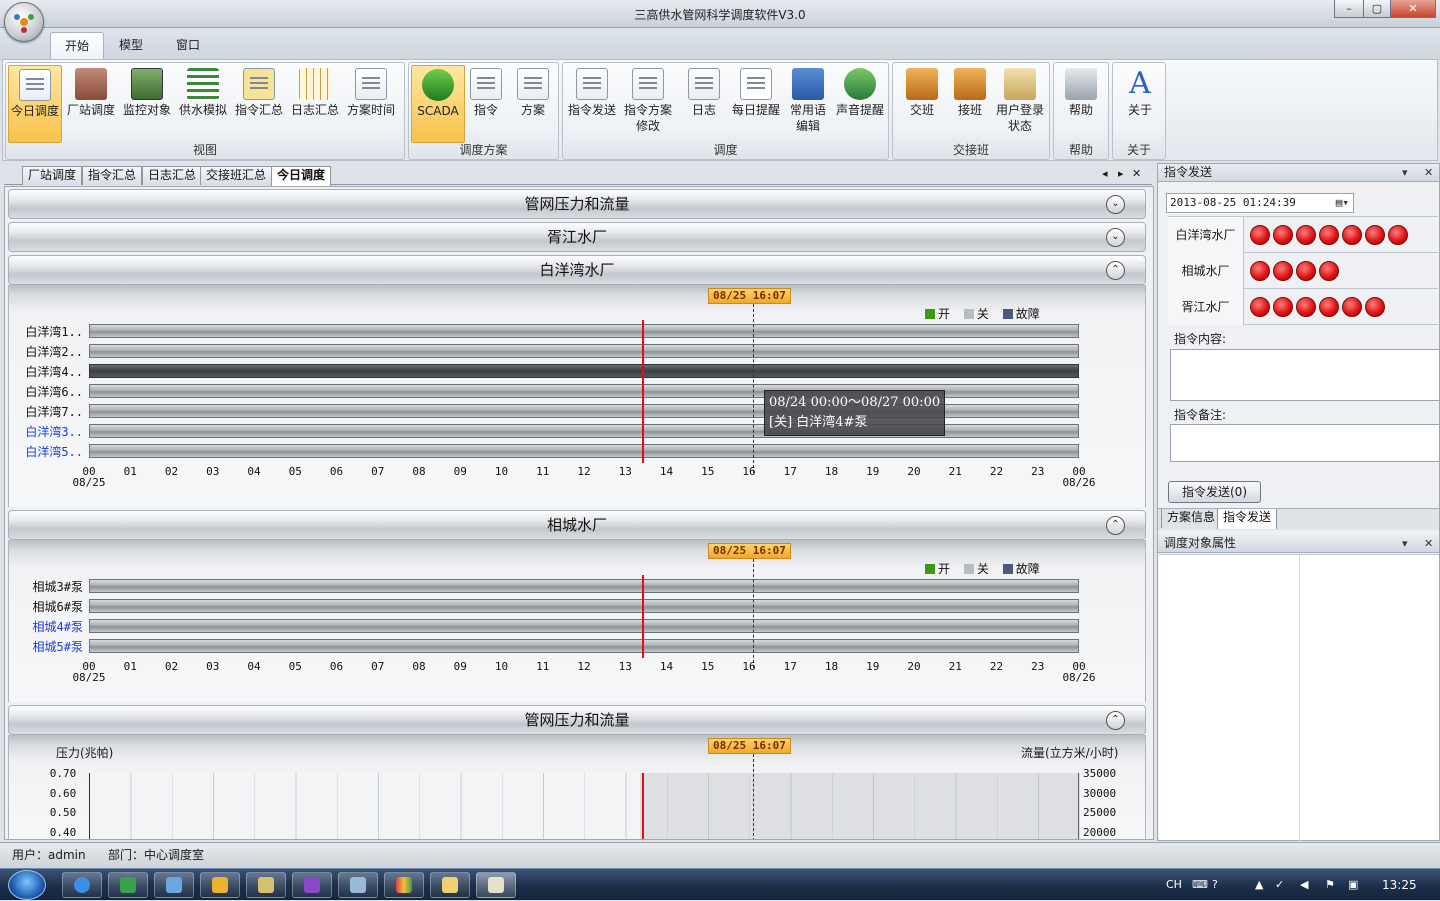 Image resolution: width=1440 pixels, height=901 pixels. Describe the element at coordinates (648, 104) in the screenshot. I see `cmd-plan-edit-button: 指令方案 修改` at that location.